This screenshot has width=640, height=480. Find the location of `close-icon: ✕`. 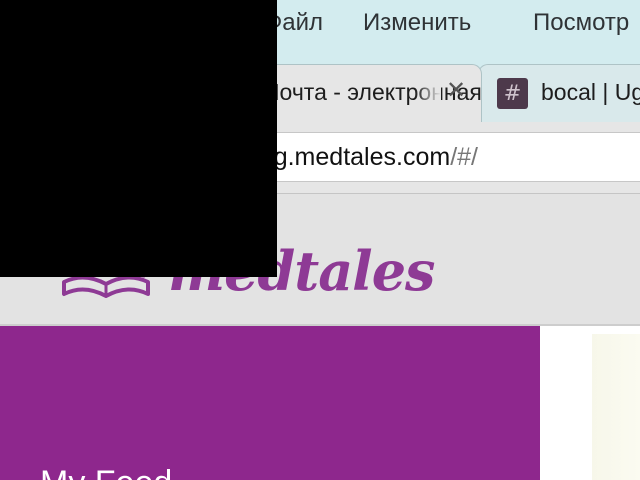

close-icon: ✕ is located at coordinates (456, 91).